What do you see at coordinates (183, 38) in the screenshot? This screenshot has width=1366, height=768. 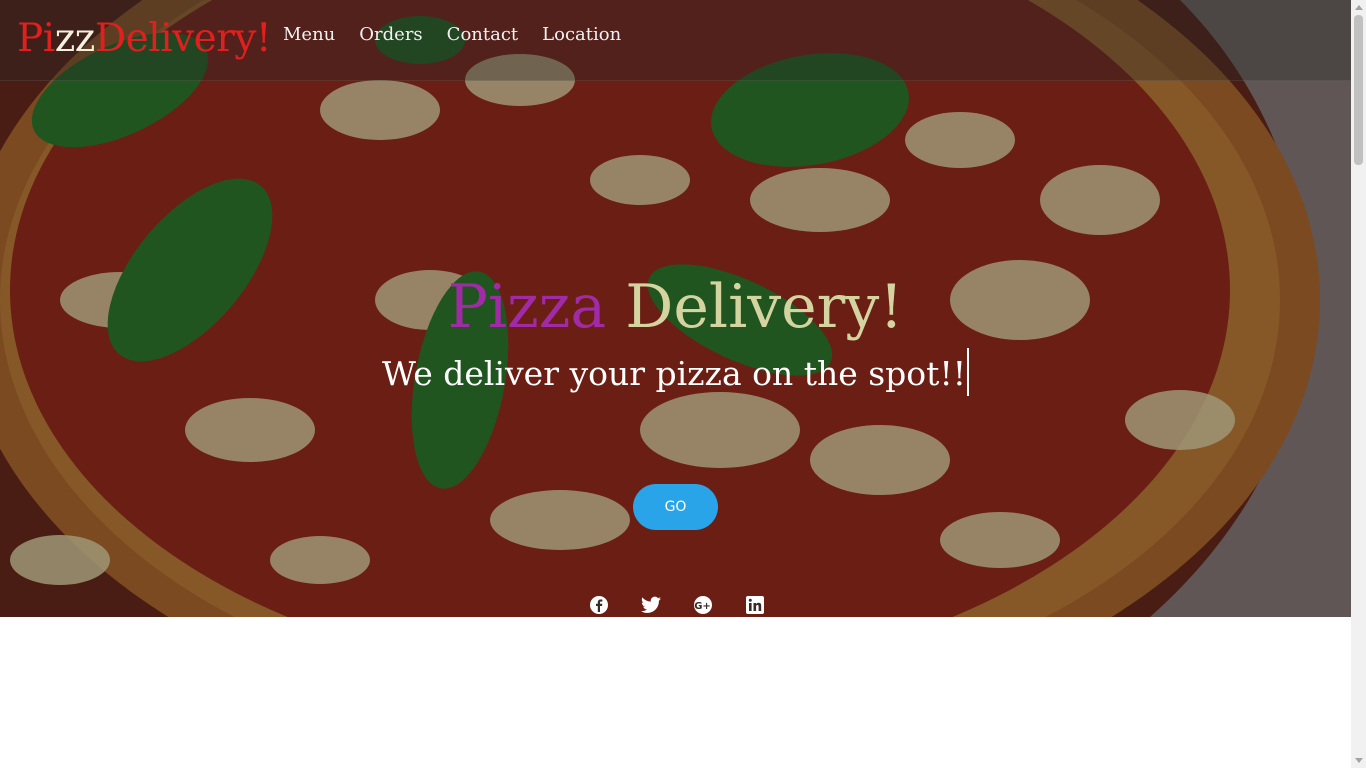 I see `brand-part-3: Delivery!` at bounding box center [183, 38].